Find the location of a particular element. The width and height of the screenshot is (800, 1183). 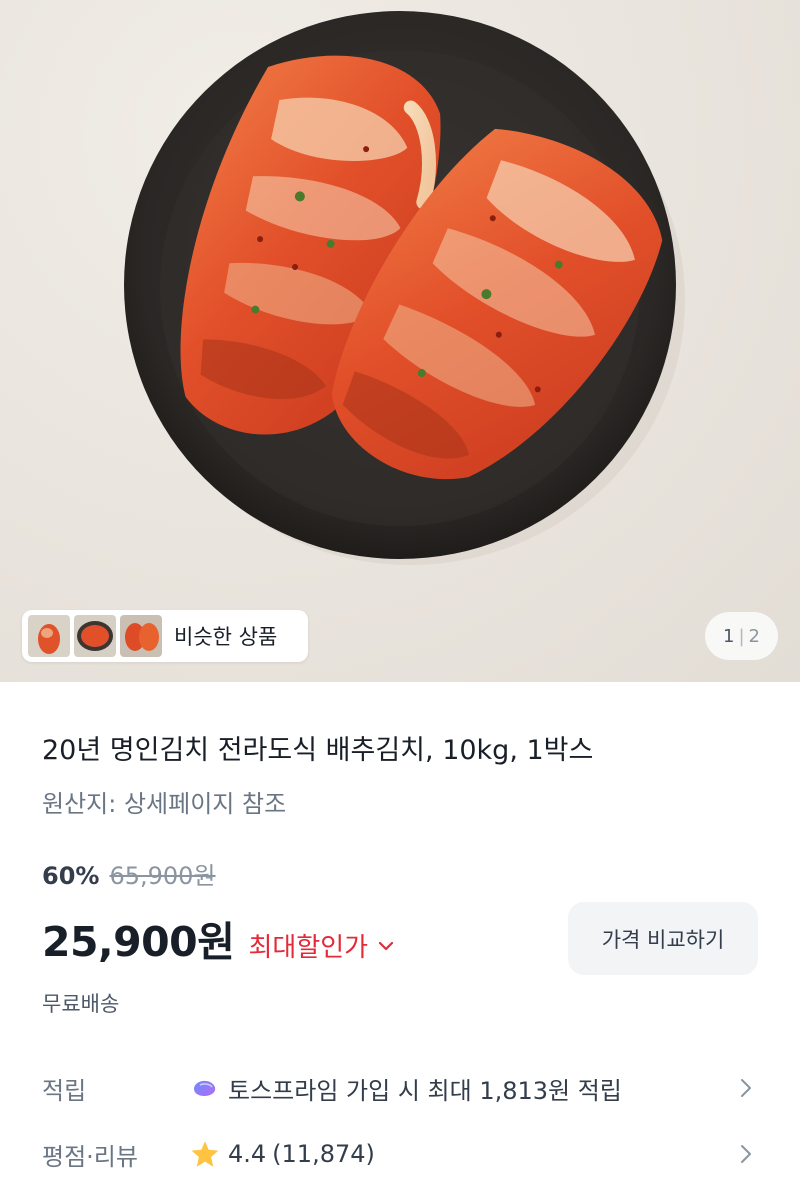

review-rating: 4.4 is located at coordinates (247, 1154).